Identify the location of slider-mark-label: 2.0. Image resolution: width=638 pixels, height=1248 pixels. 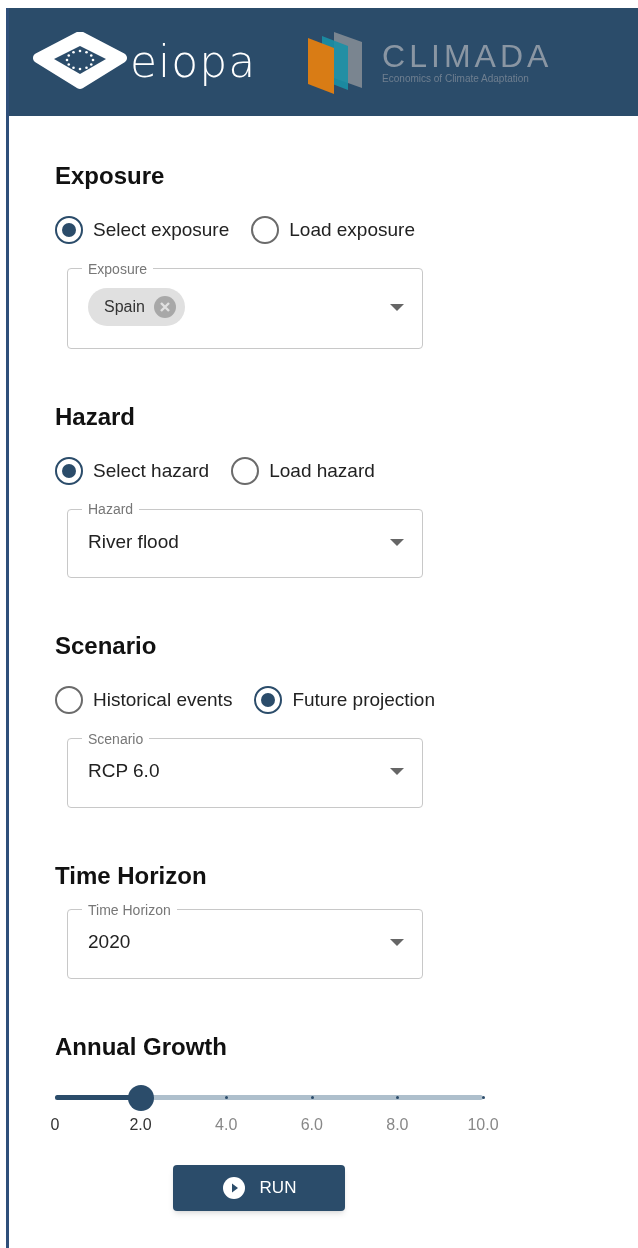
(140, 1124).